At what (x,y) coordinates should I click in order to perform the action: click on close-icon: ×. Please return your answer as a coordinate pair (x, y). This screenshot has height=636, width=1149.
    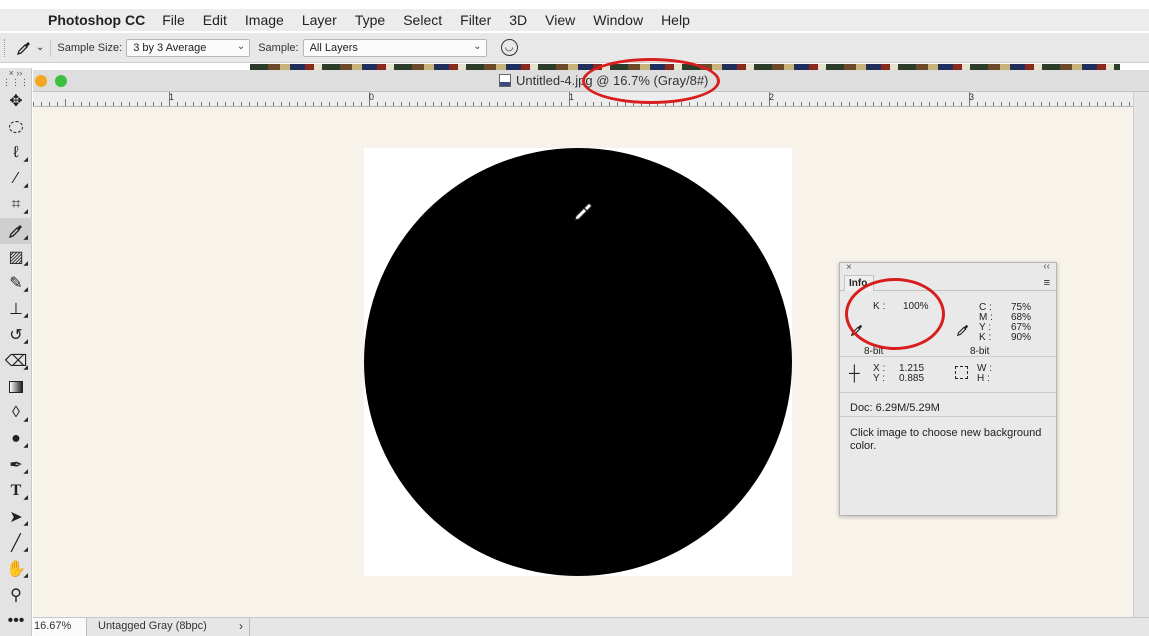
    Looking at the image, I should click on (849, 267).